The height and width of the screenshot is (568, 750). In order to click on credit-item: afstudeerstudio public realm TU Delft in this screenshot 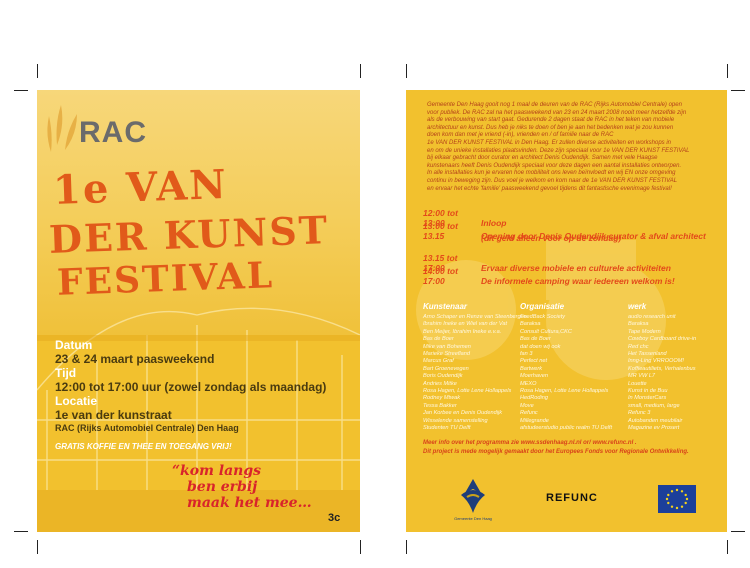, I will do `click(566, 428)`.